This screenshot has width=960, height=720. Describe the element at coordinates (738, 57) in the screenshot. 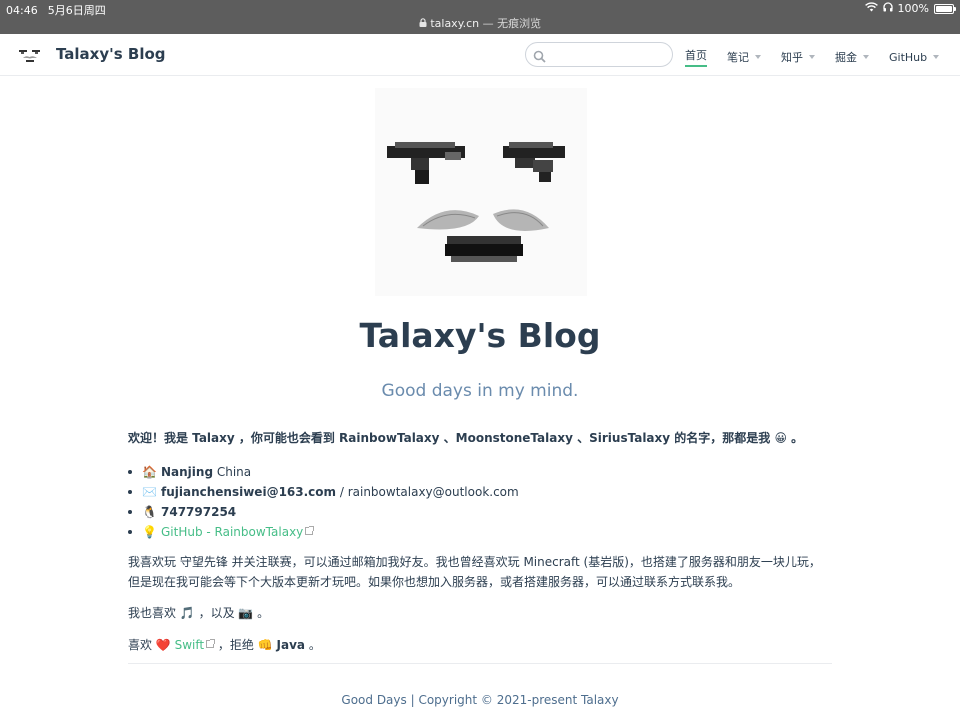

I see `nav-item-label: 笔记` at that location.